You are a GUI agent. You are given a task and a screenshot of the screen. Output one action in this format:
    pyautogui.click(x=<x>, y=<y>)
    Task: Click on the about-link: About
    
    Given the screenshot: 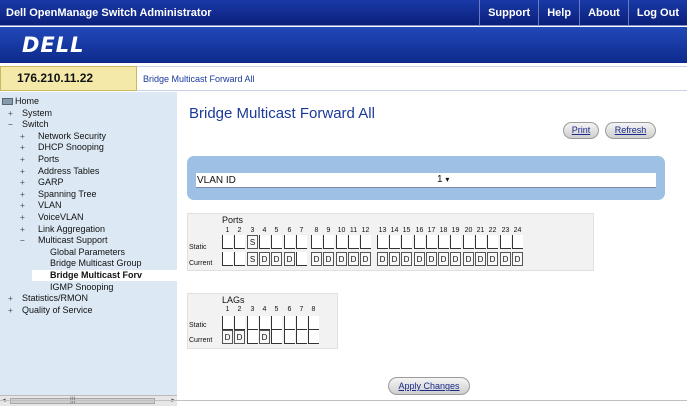 What is the action you would take?
    pyautogui.click(x=603, y=13)
    